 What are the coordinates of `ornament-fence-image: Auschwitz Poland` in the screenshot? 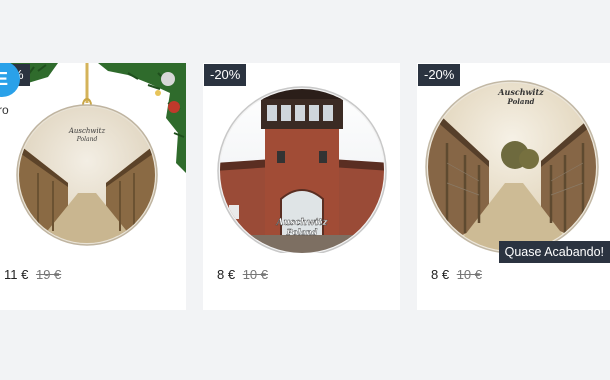 It's located at (512, 166).